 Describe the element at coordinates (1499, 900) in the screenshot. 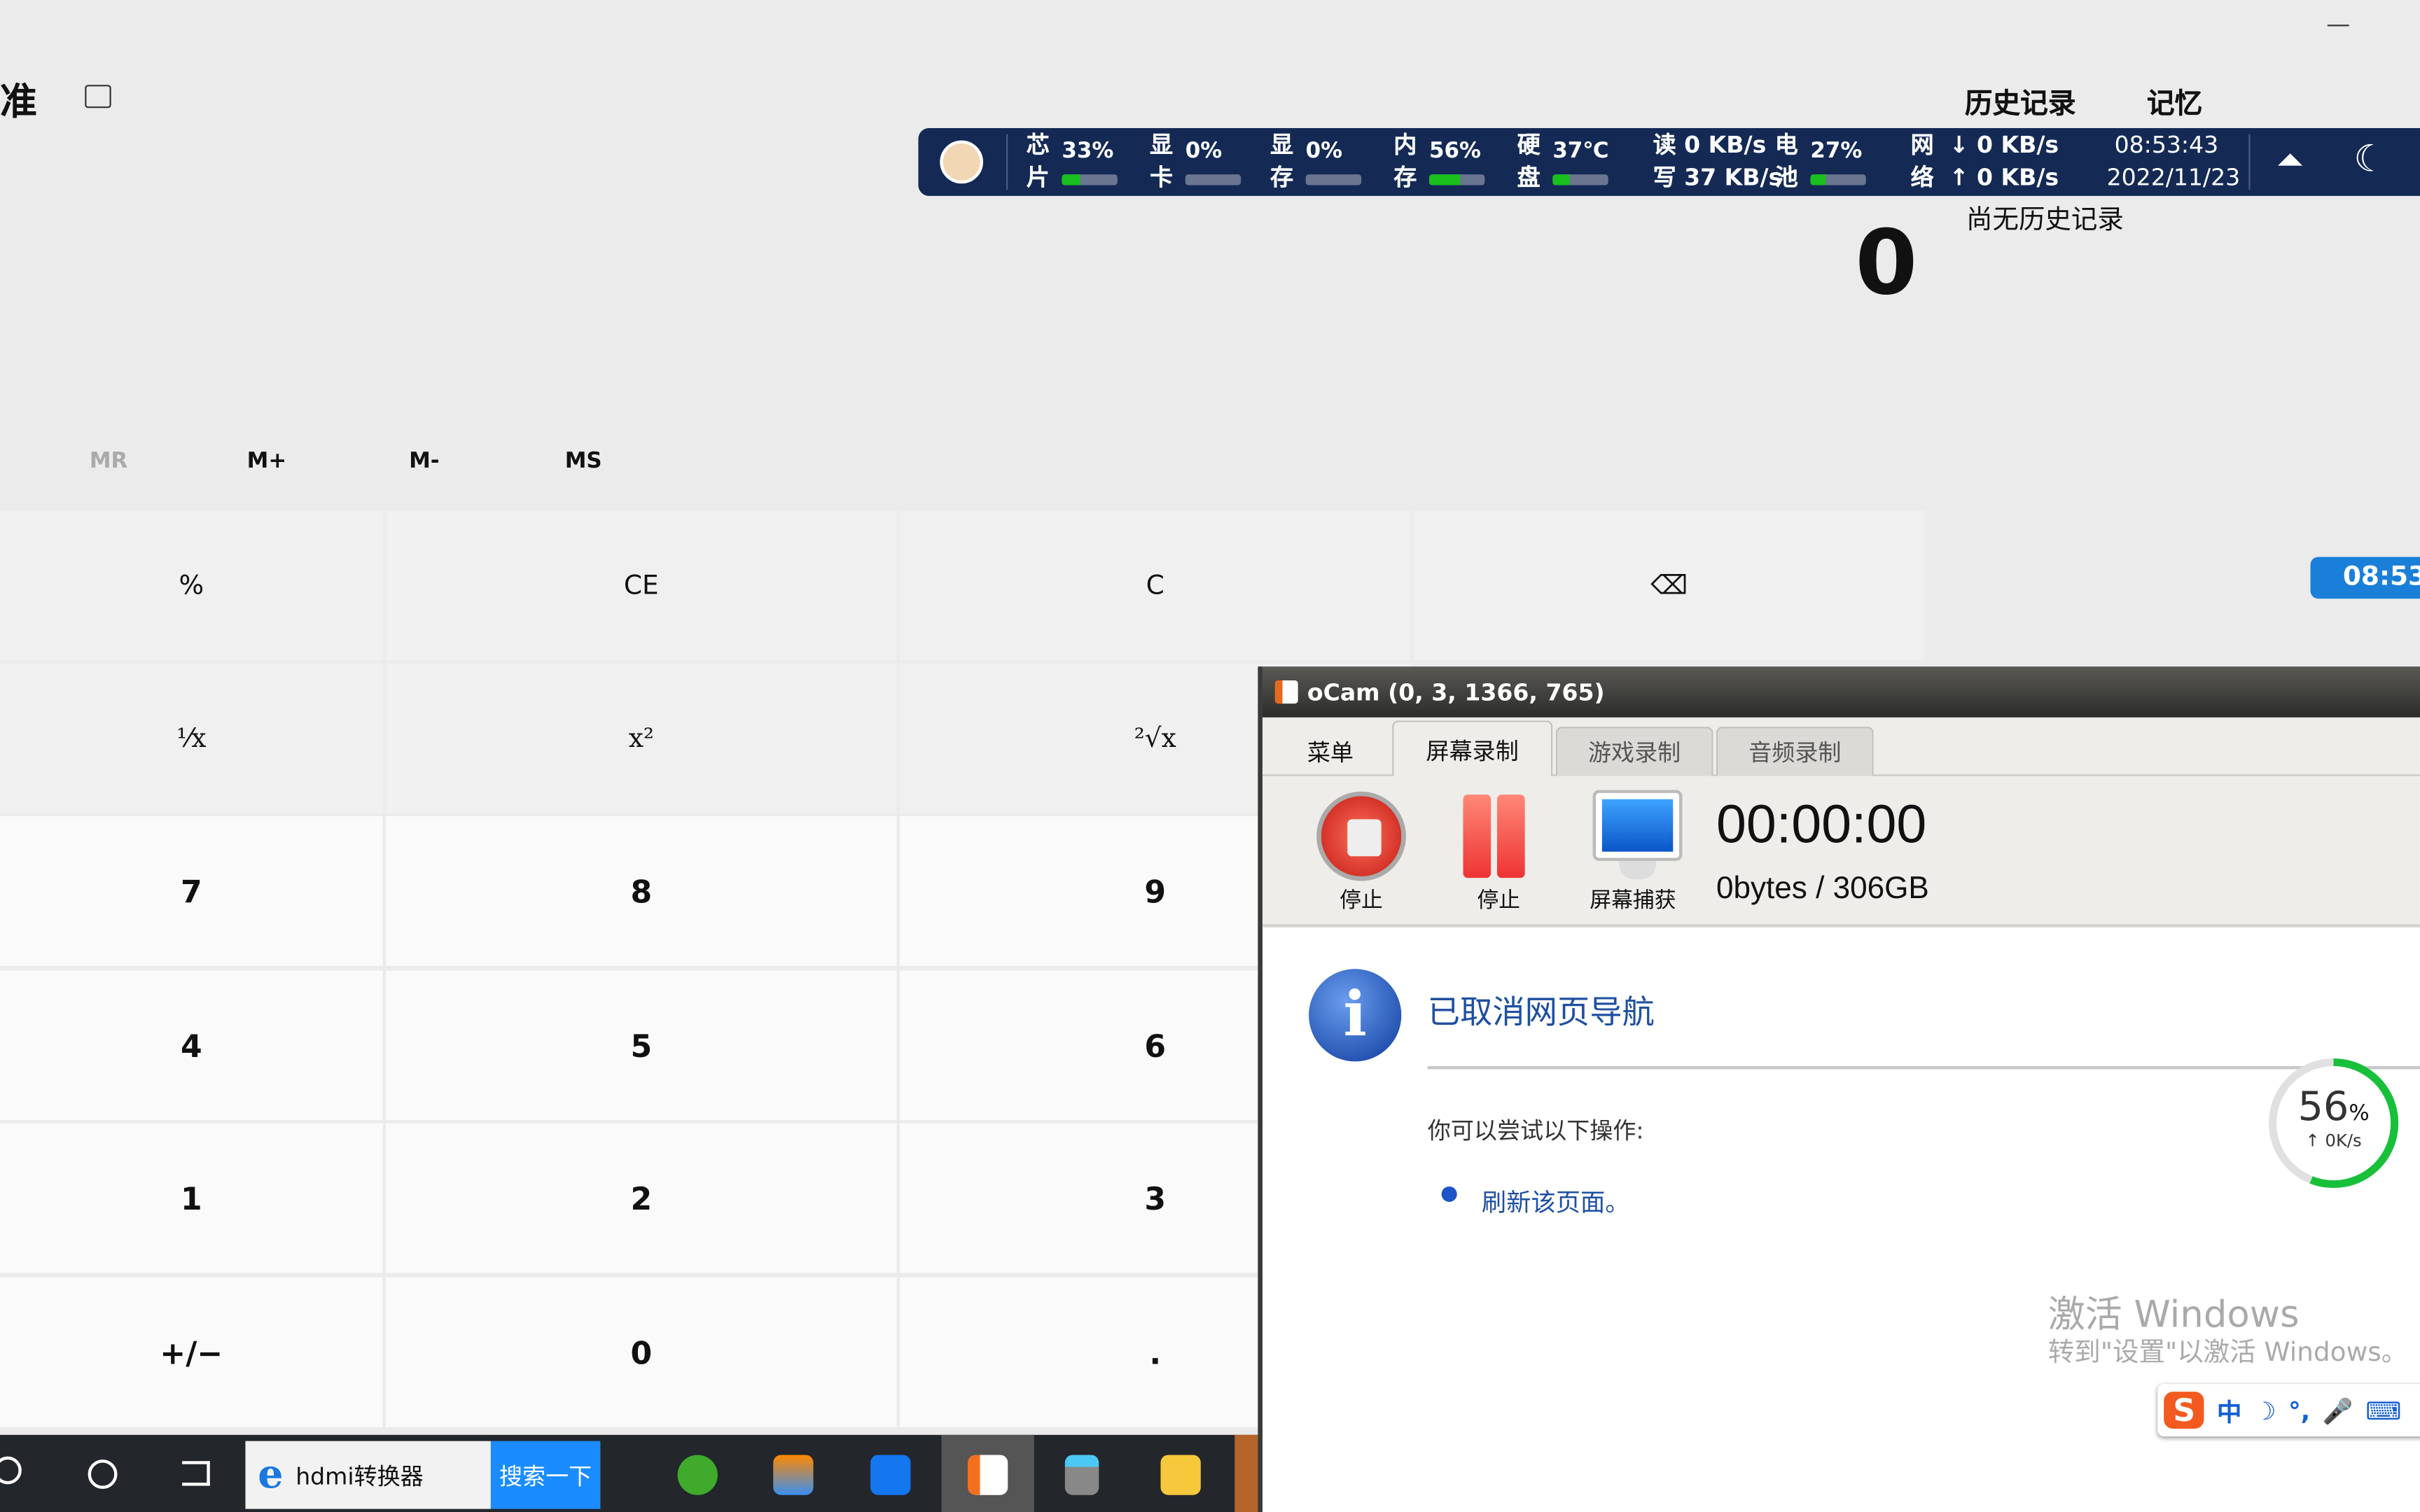

I see `pause-label: 停止` at that location.